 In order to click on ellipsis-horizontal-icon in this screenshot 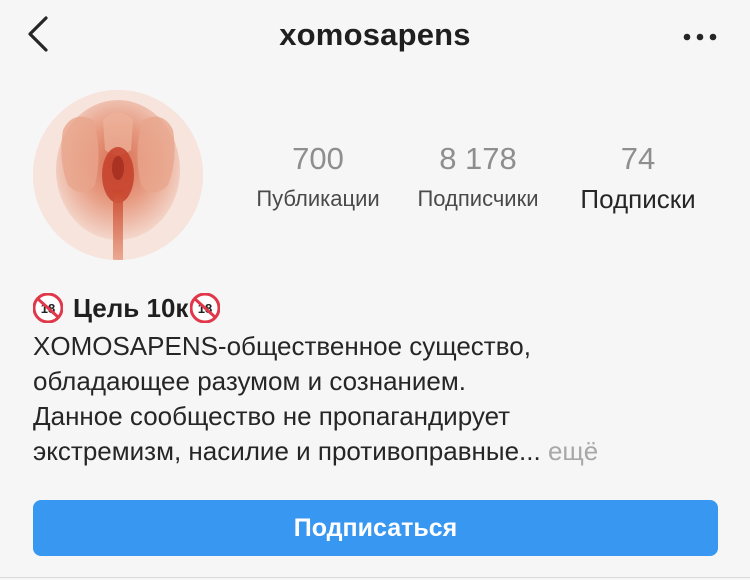, I will do `click(700, 37)`.